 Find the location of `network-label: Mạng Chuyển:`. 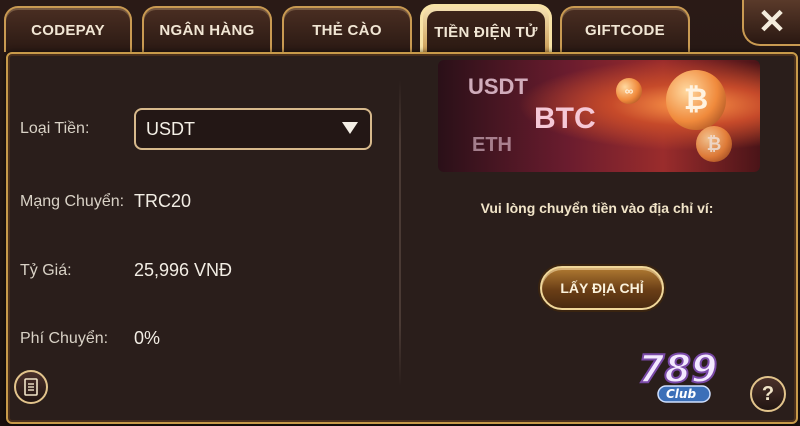

network-label: Mạng Chuyển: is located at coordinates (72, 201).